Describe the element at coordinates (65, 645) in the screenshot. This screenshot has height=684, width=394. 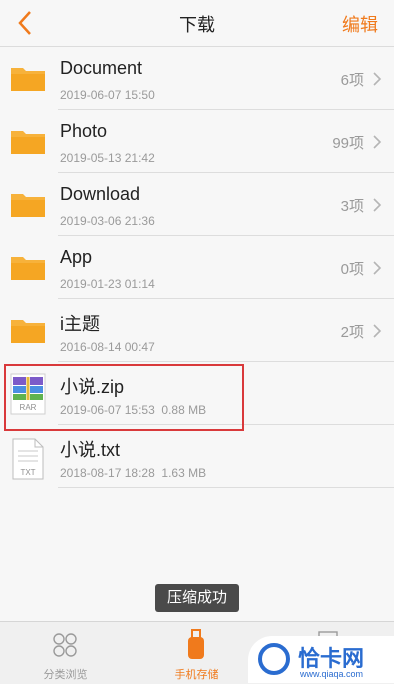
I see `grid-icon` at that location.